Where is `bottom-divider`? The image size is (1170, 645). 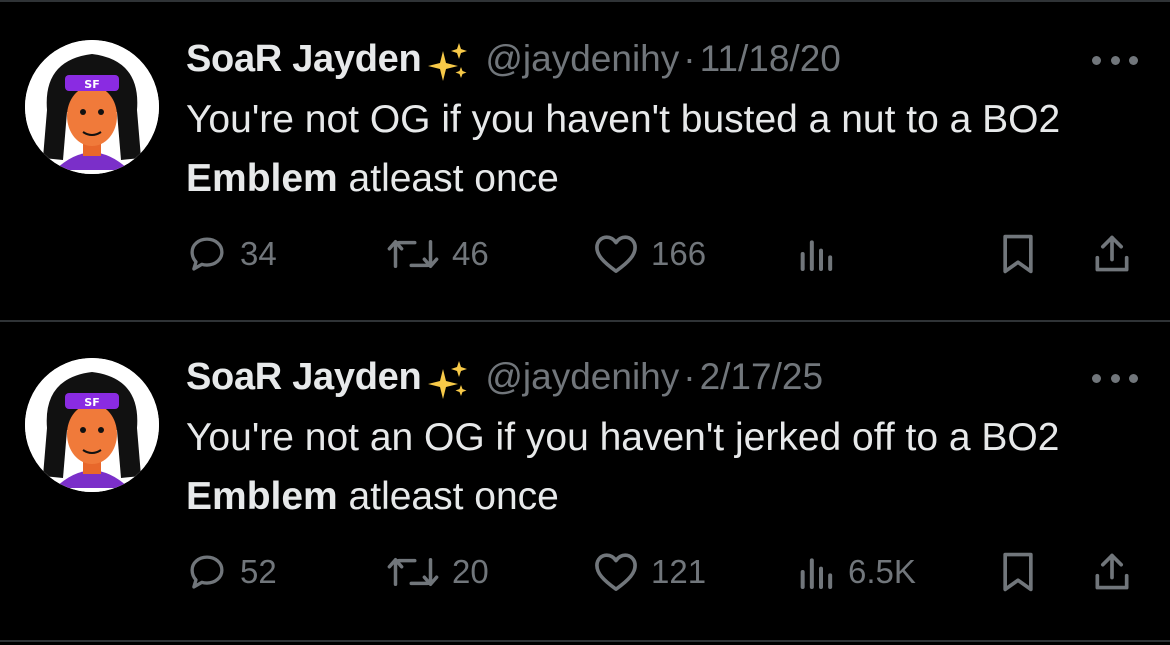 bottom-divider is located at coordinates (585, 641).